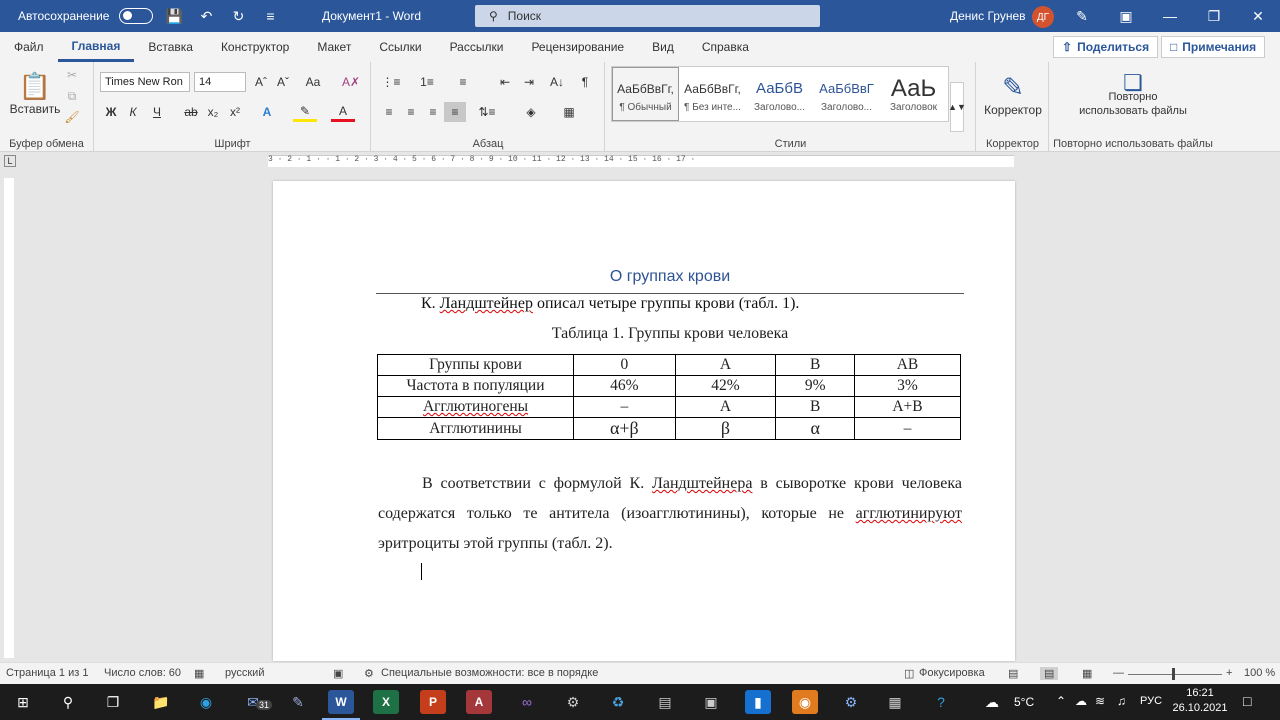  What do you see at coordinates (895, 702) in the screenshot?
I see `calculator-icon: ▦` at bounding box center [895, 702].